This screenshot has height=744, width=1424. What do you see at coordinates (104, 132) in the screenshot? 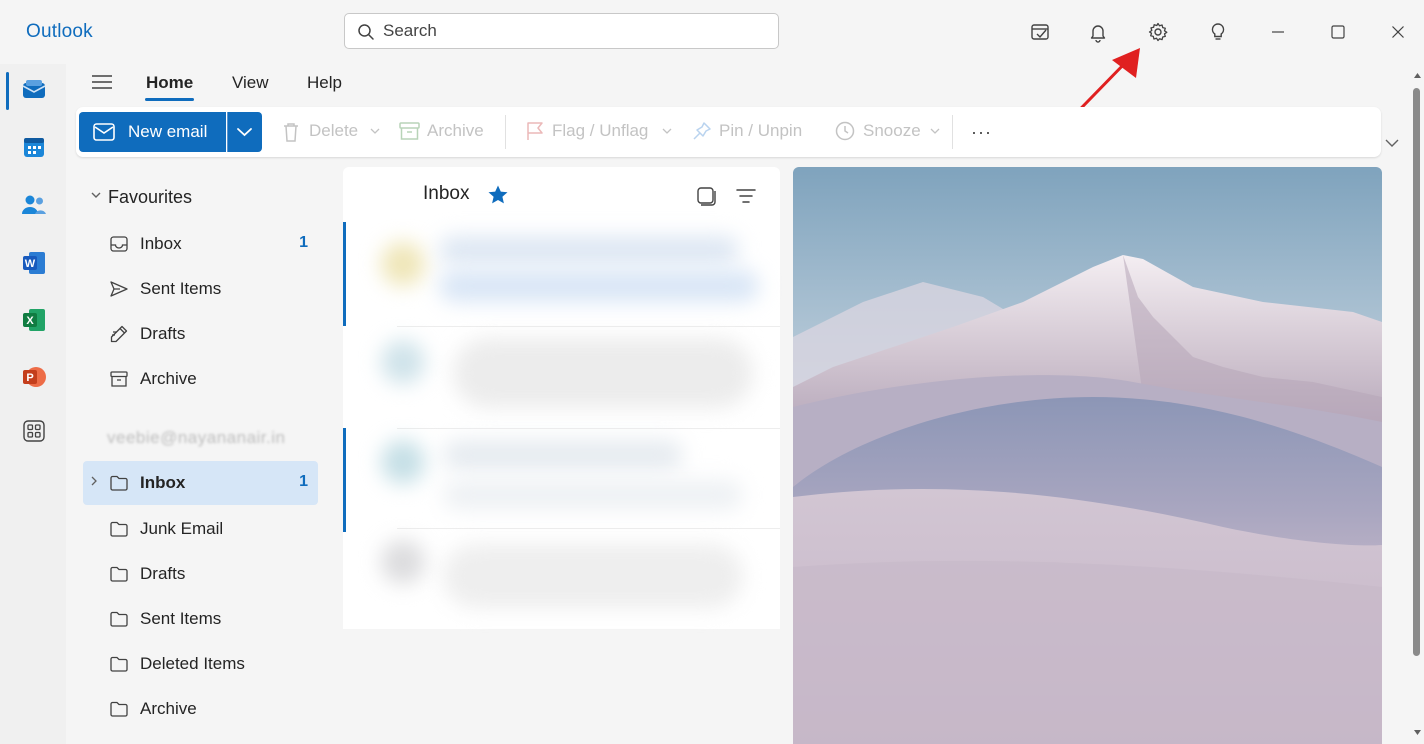
I see `envelope-icon` at bounding box center [104, 132].